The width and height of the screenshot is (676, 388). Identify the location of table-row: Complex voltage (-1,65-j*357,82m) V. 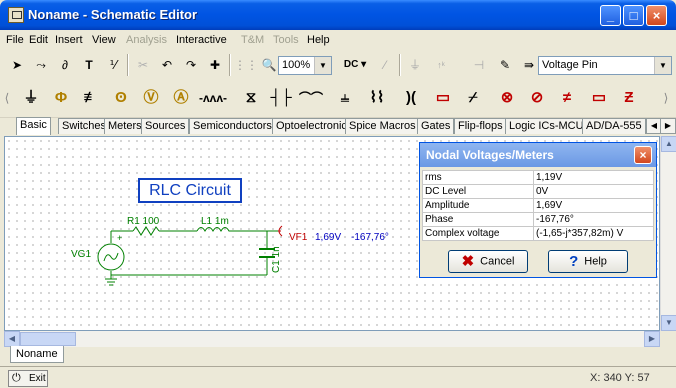
(538, 233).